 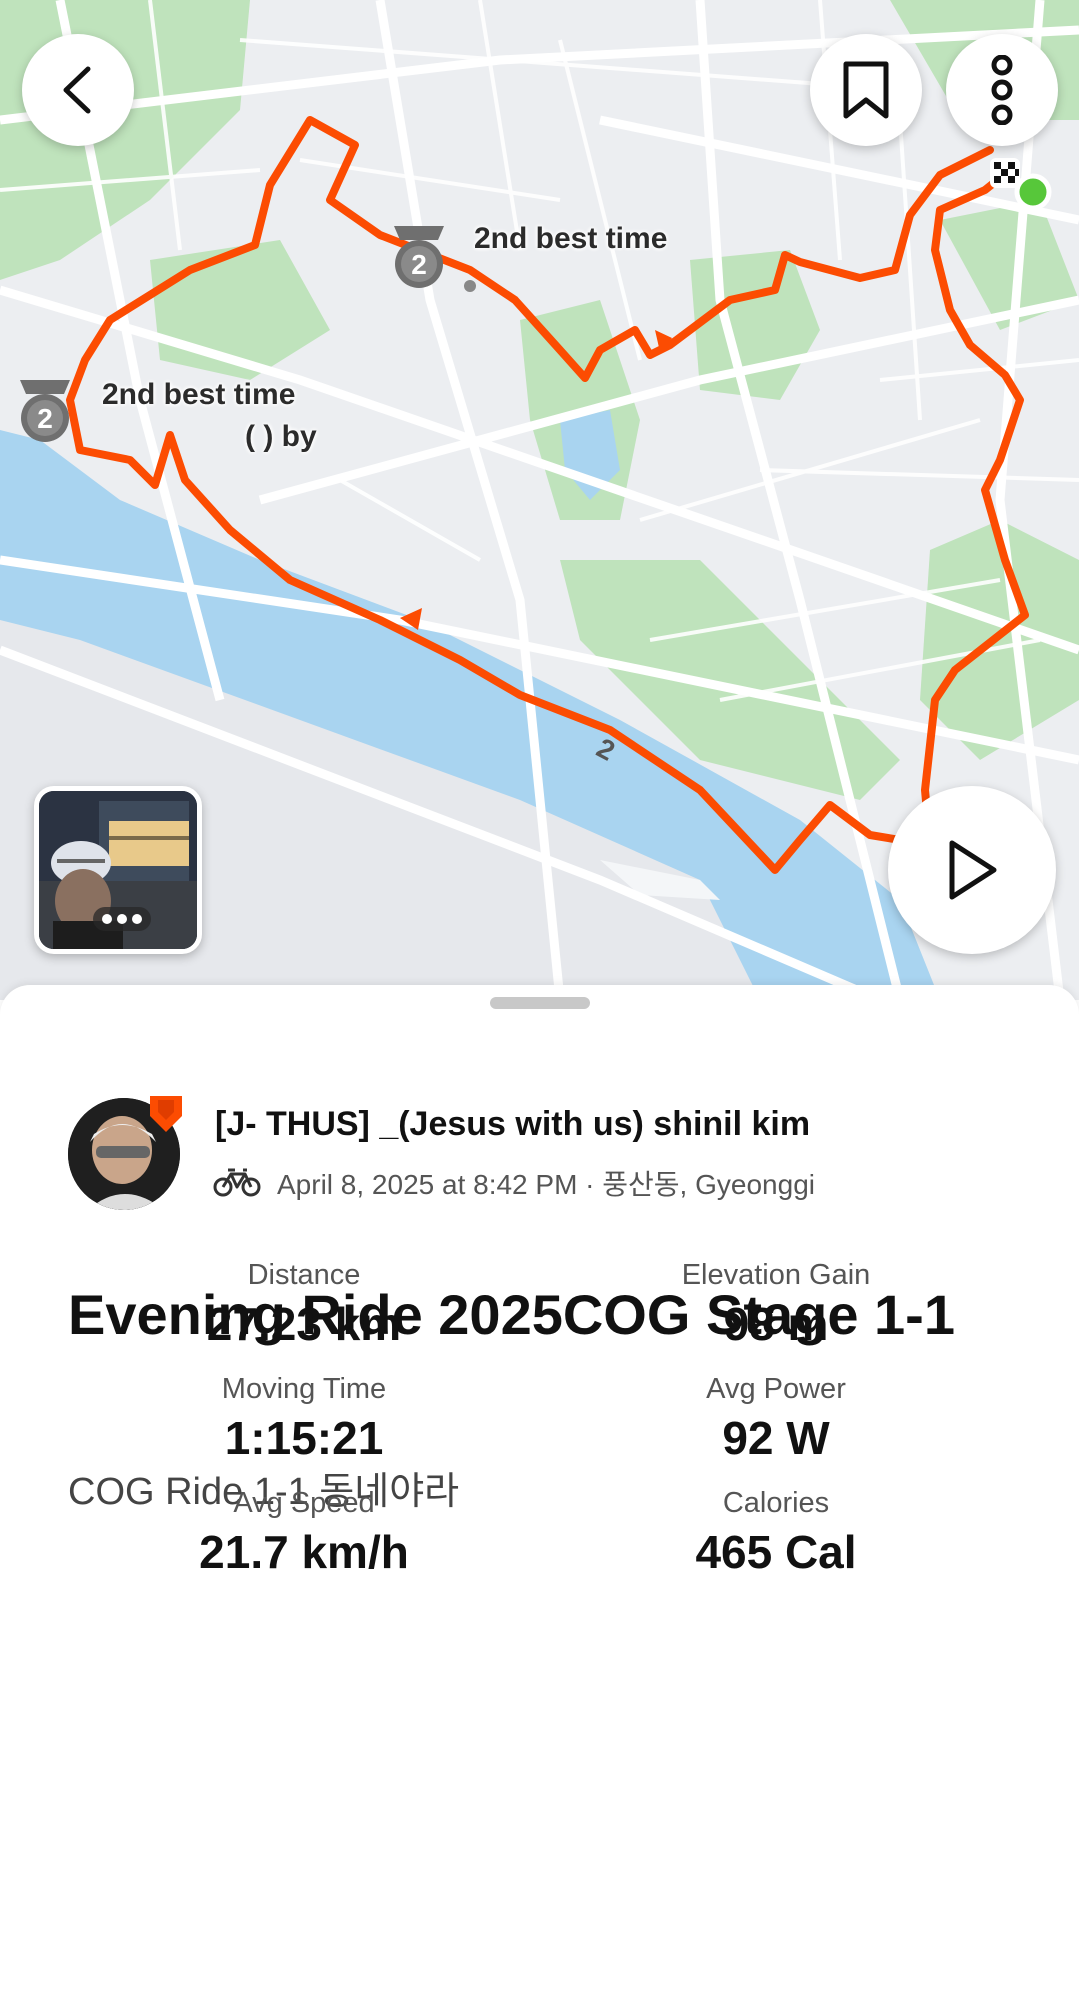 What do you see at coordinates (304, 1503) in the screenshot?
I see `stat-label: Avg Speed` at bounding box center [304, 1503].